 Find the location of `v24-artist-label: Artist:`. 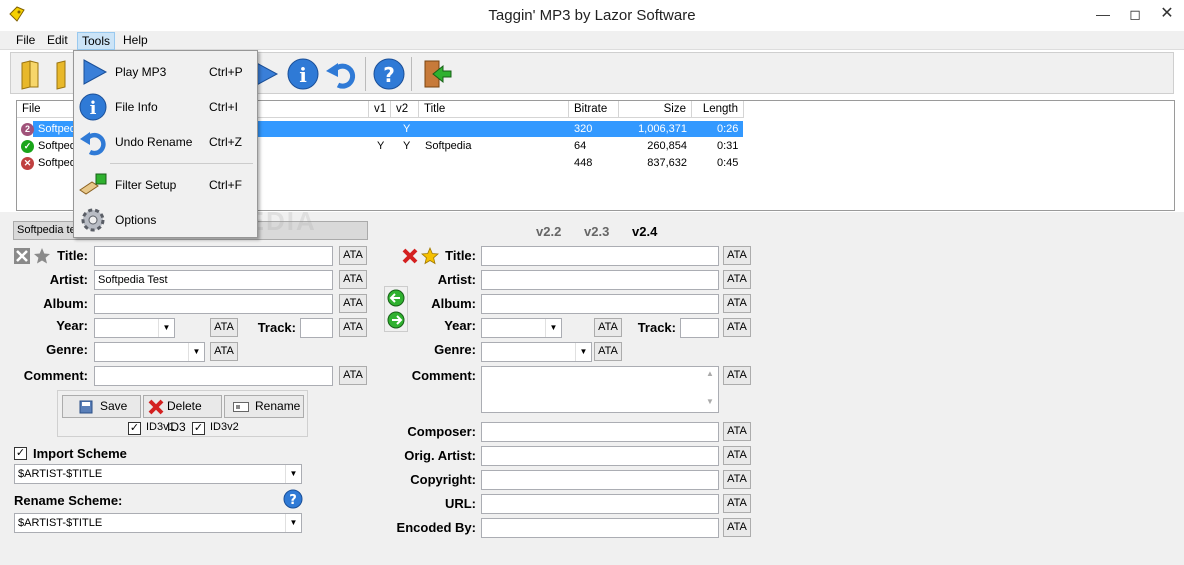

v24-artist-label: Artist: is located at coordinates (456, 279).